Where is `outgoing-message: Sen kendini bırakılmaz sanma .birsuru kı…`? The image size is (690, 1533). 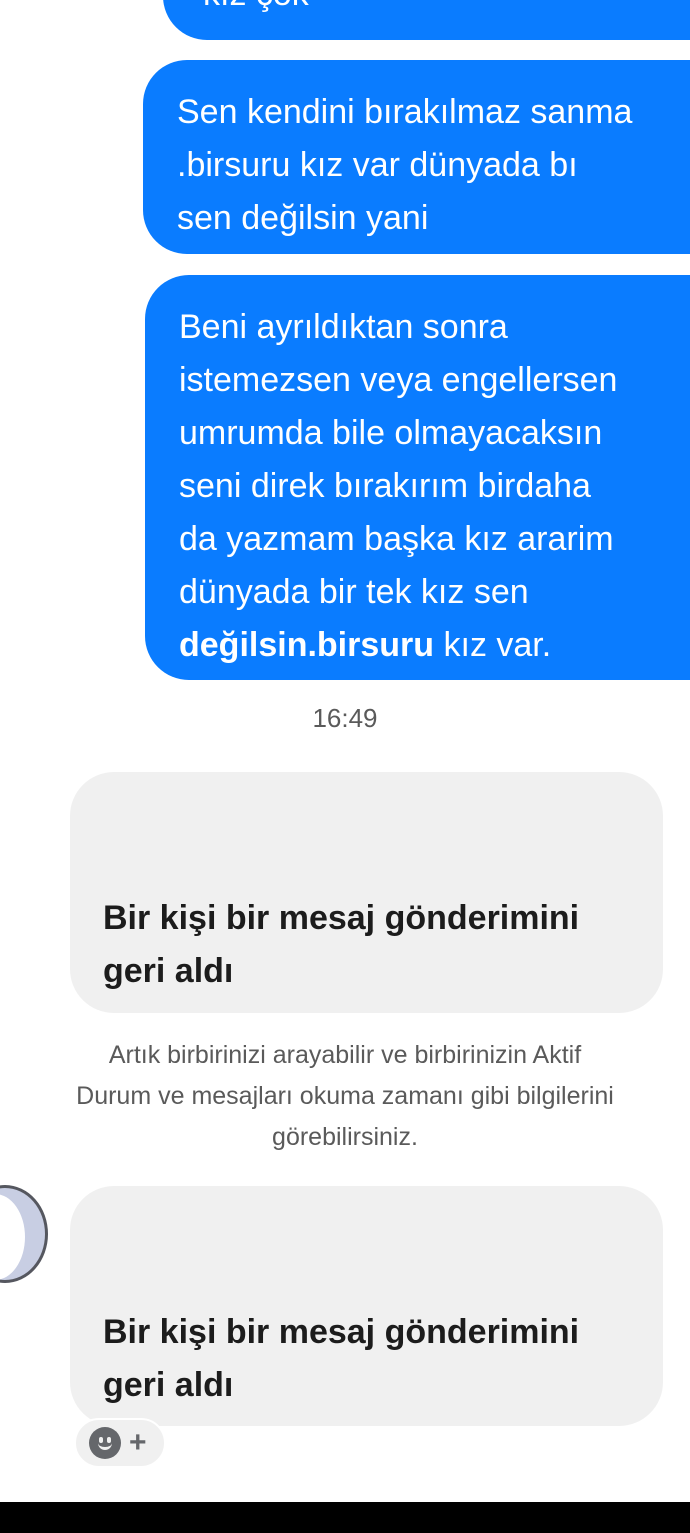 outgoing-message: Sen kendini bırakılmaz sanma .birsuru kı… is located at coordinates (416, 157).